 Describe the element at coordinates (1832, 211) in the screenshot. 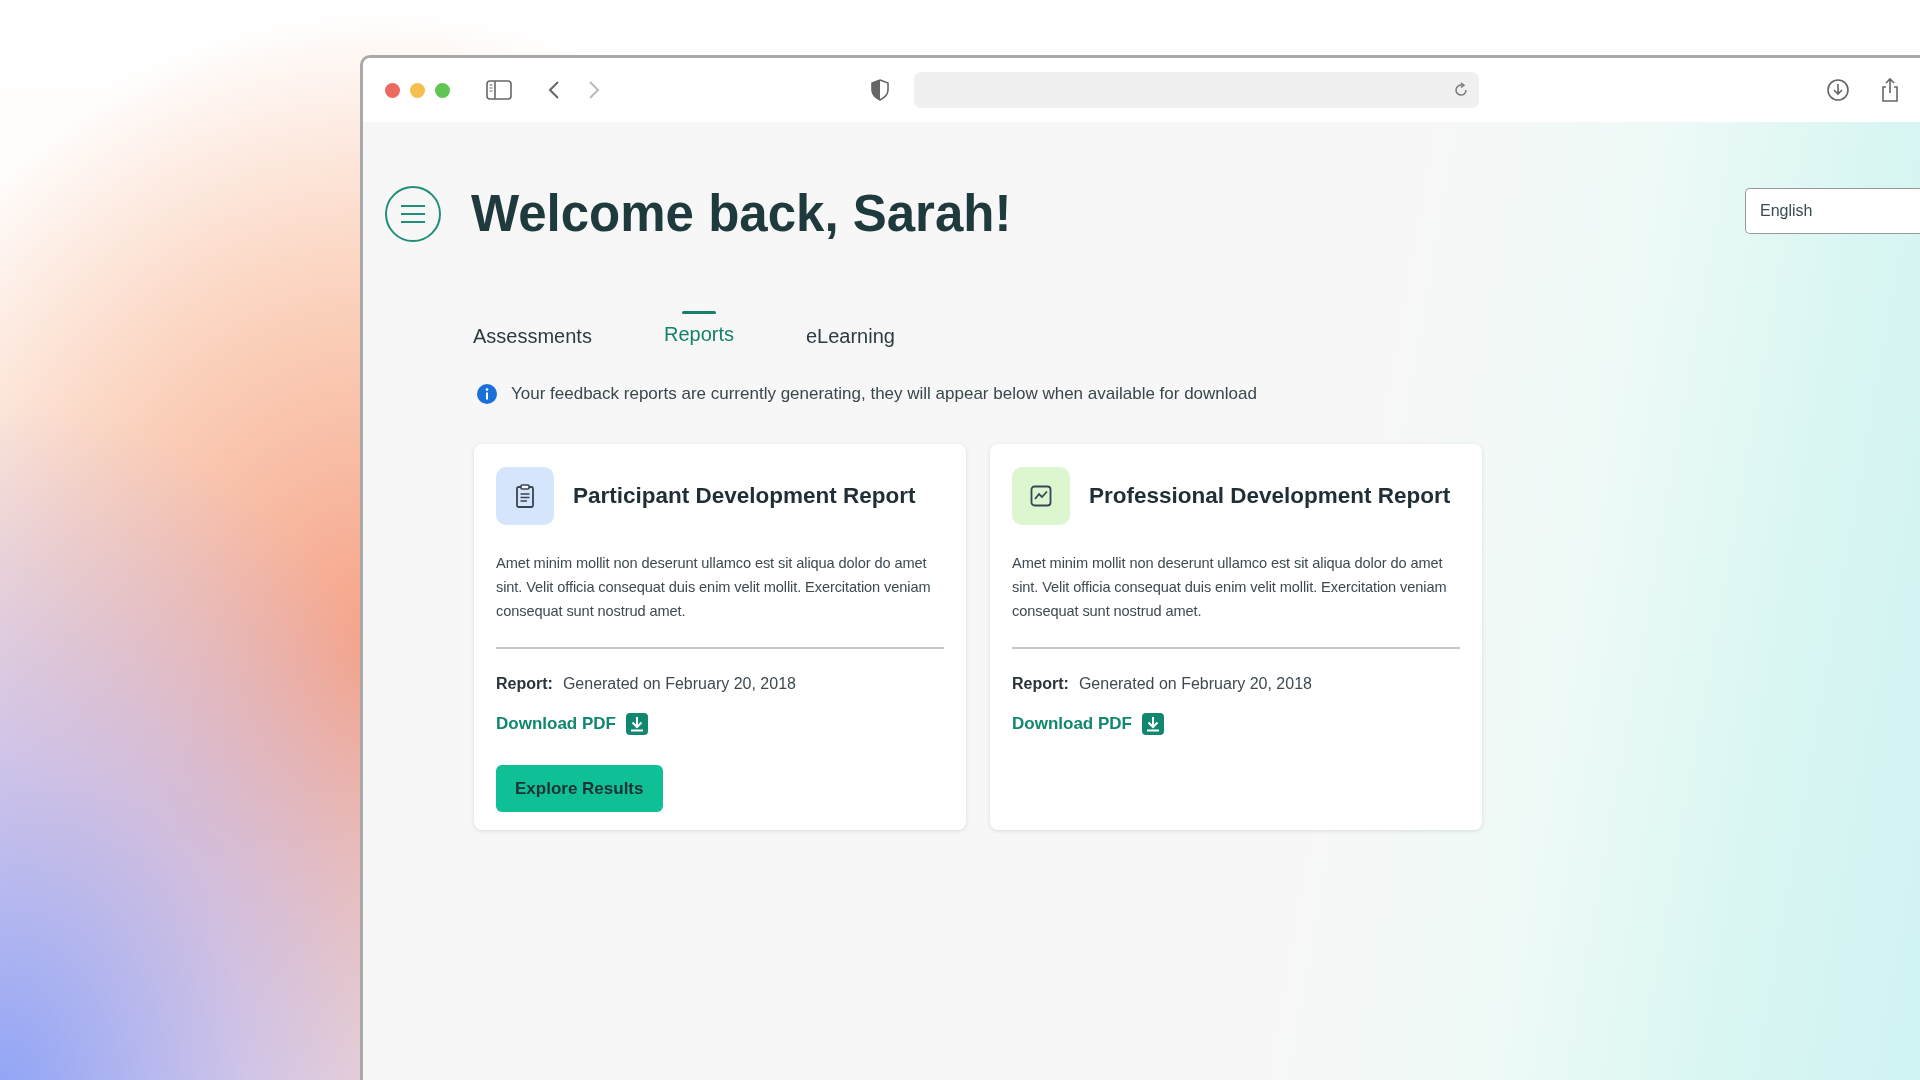

I see `language-select: English` at that location.